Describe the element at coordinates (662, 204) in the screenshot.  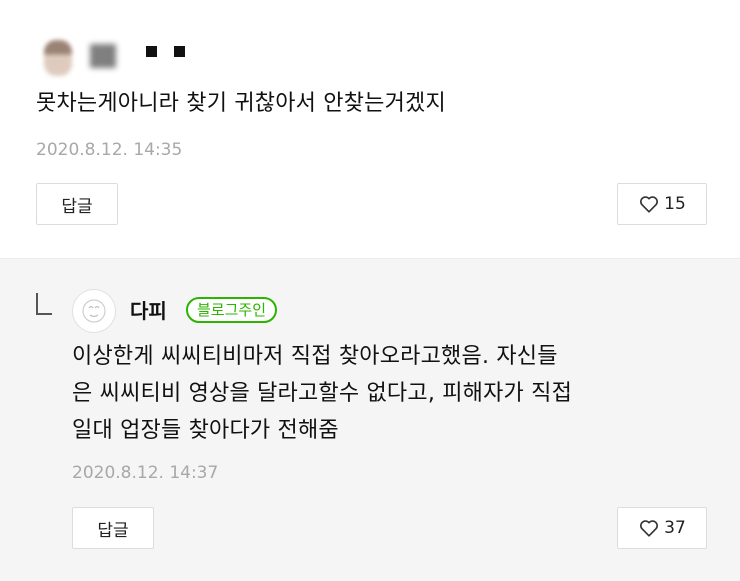
I see `like-button: 15` at that location.